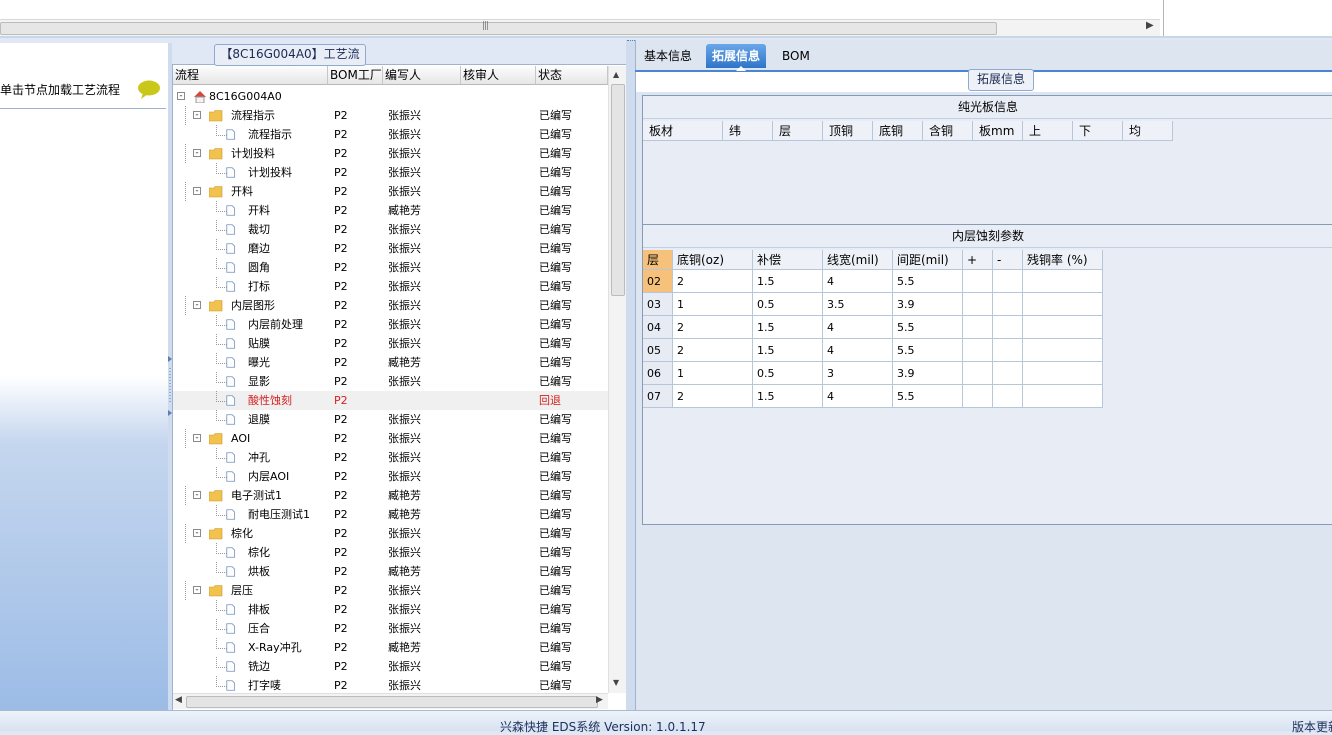  What do you see at coordinates (928, 260) in the screenshot?
I see `etch-column-header: 间距(mil)` at bounding box center [928, 260].